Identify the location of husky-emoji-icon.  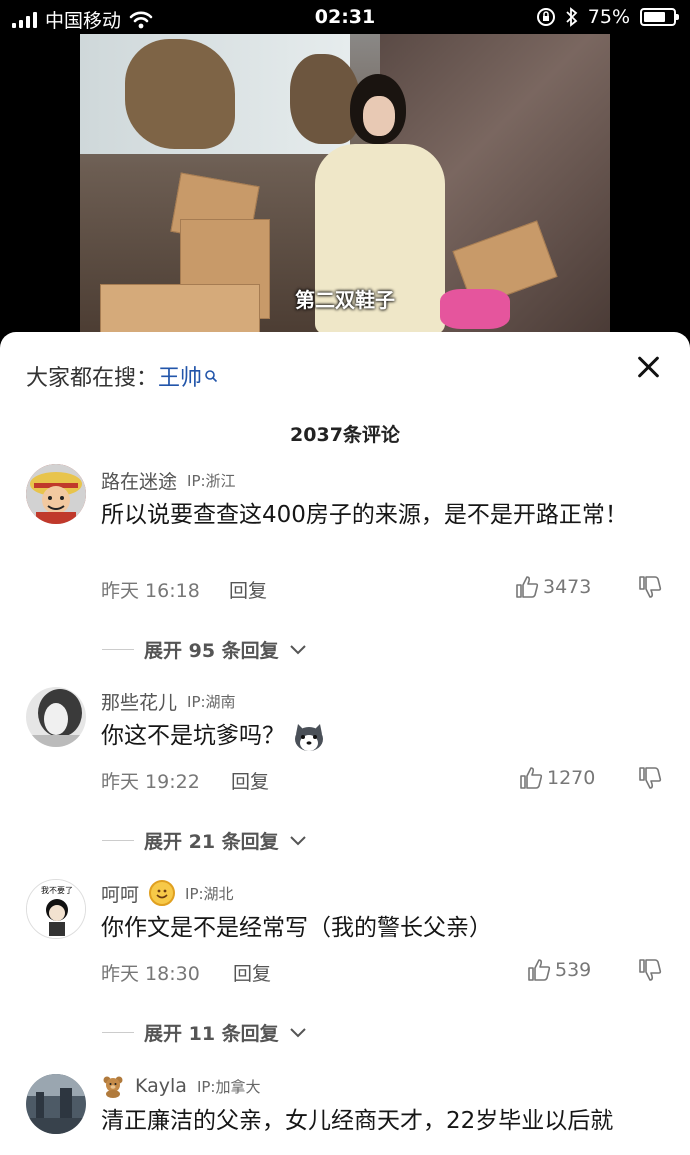
(309, 737).